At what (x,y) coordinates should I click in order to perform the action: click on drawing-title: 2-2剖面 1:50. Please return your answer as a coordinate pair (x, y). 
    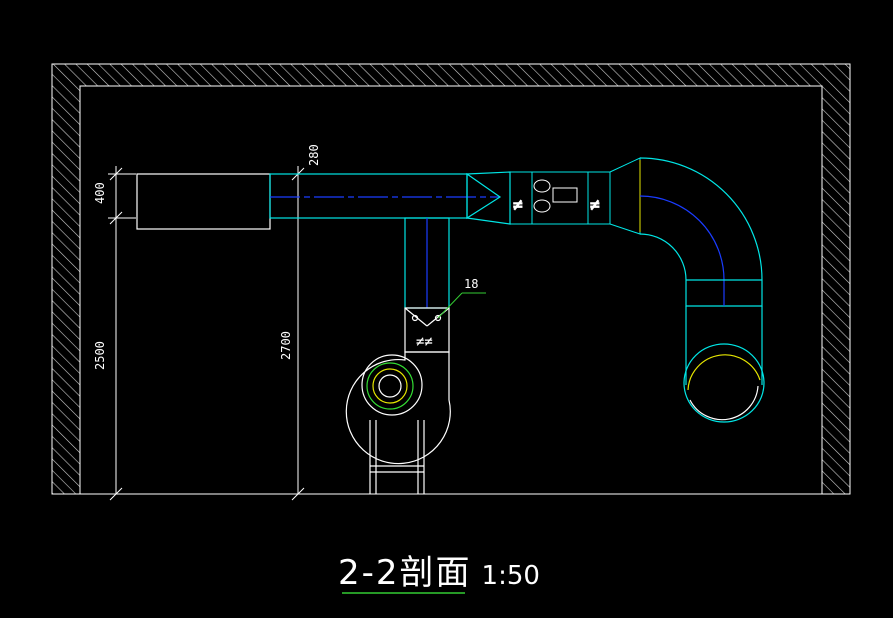
    Looking at the image, I should click on (439, 569).